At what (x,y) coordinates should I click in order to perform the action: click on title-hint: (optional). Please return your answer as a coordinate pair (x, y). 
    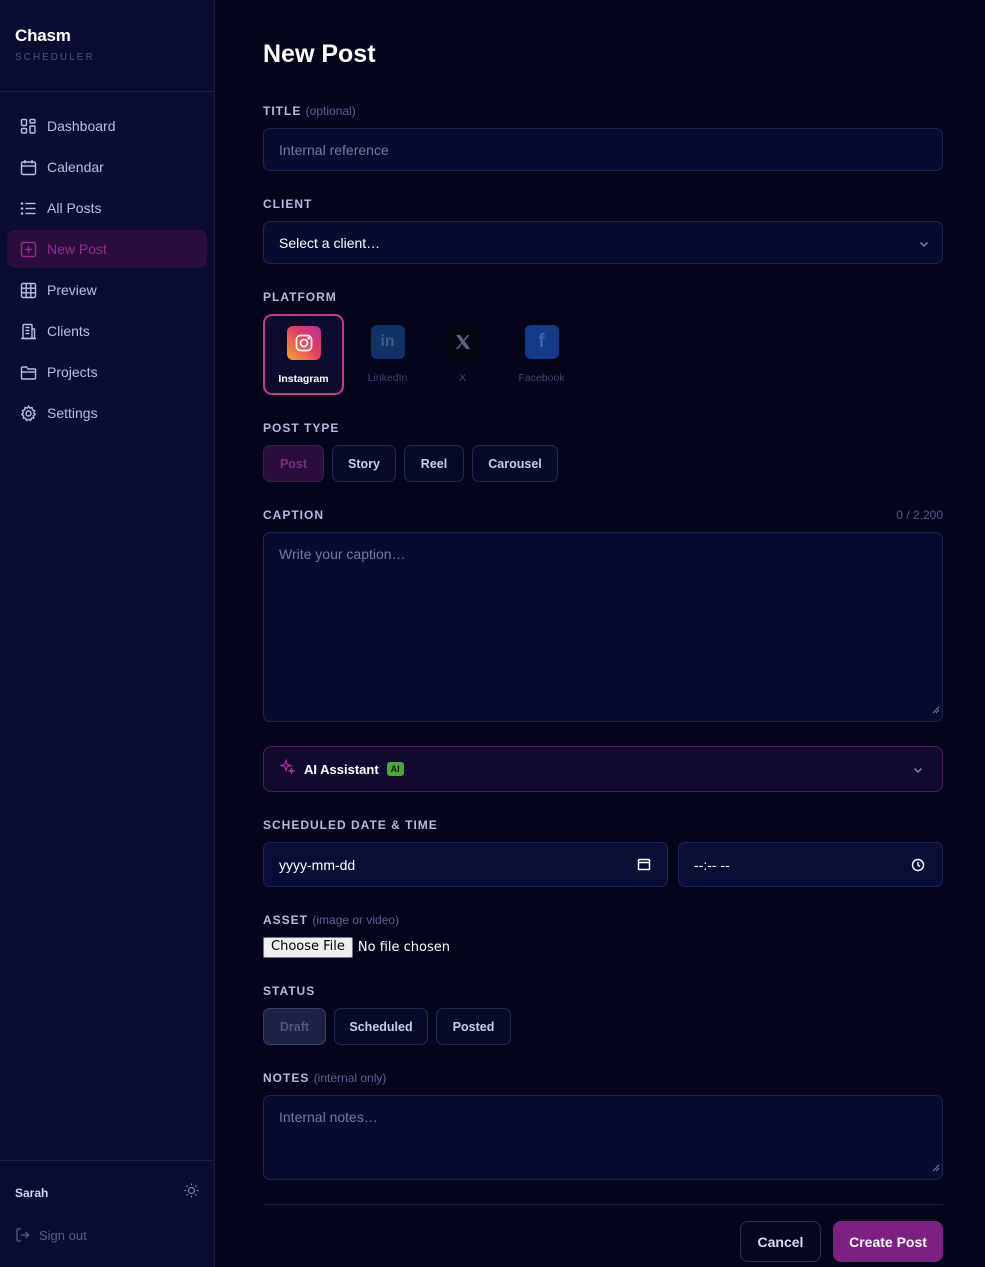
    Looking at the image, I should click on (330, 111).